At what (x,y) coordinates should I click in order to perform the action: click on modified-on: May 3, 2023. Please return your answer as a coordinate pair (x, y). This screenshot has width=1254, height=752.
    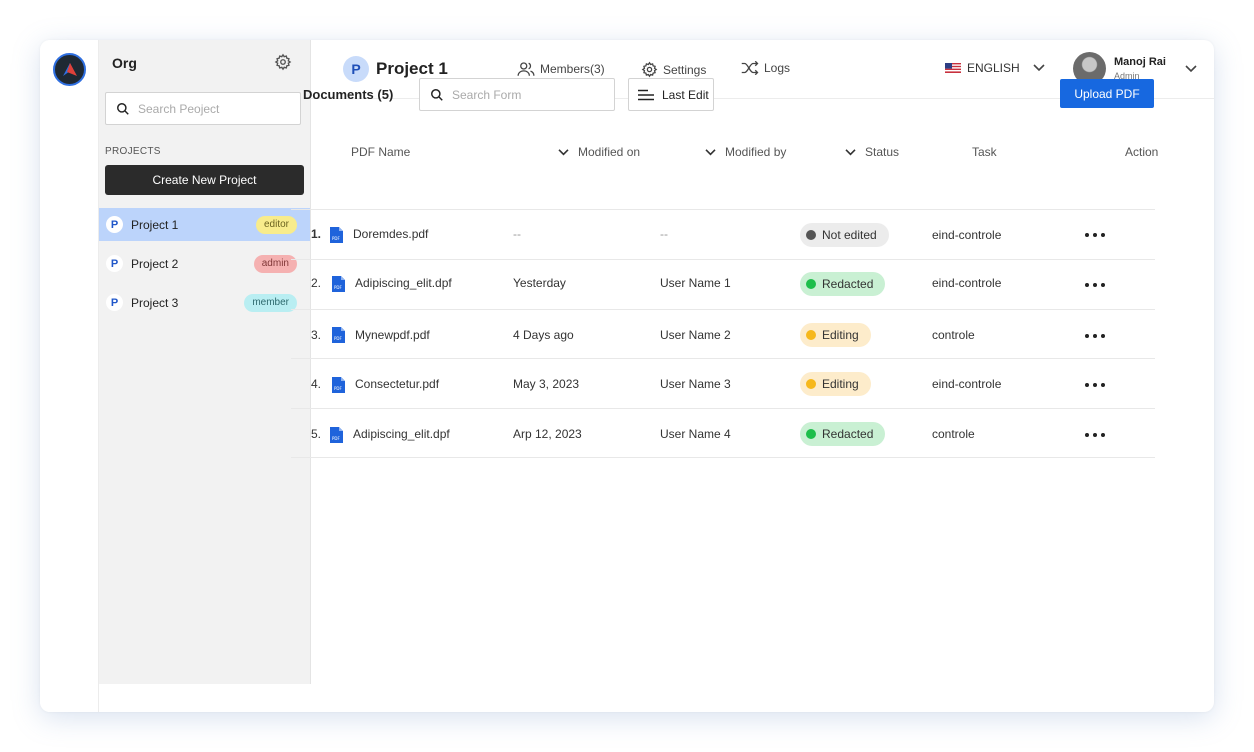
    Looking at the image, I should click on (546, 384).